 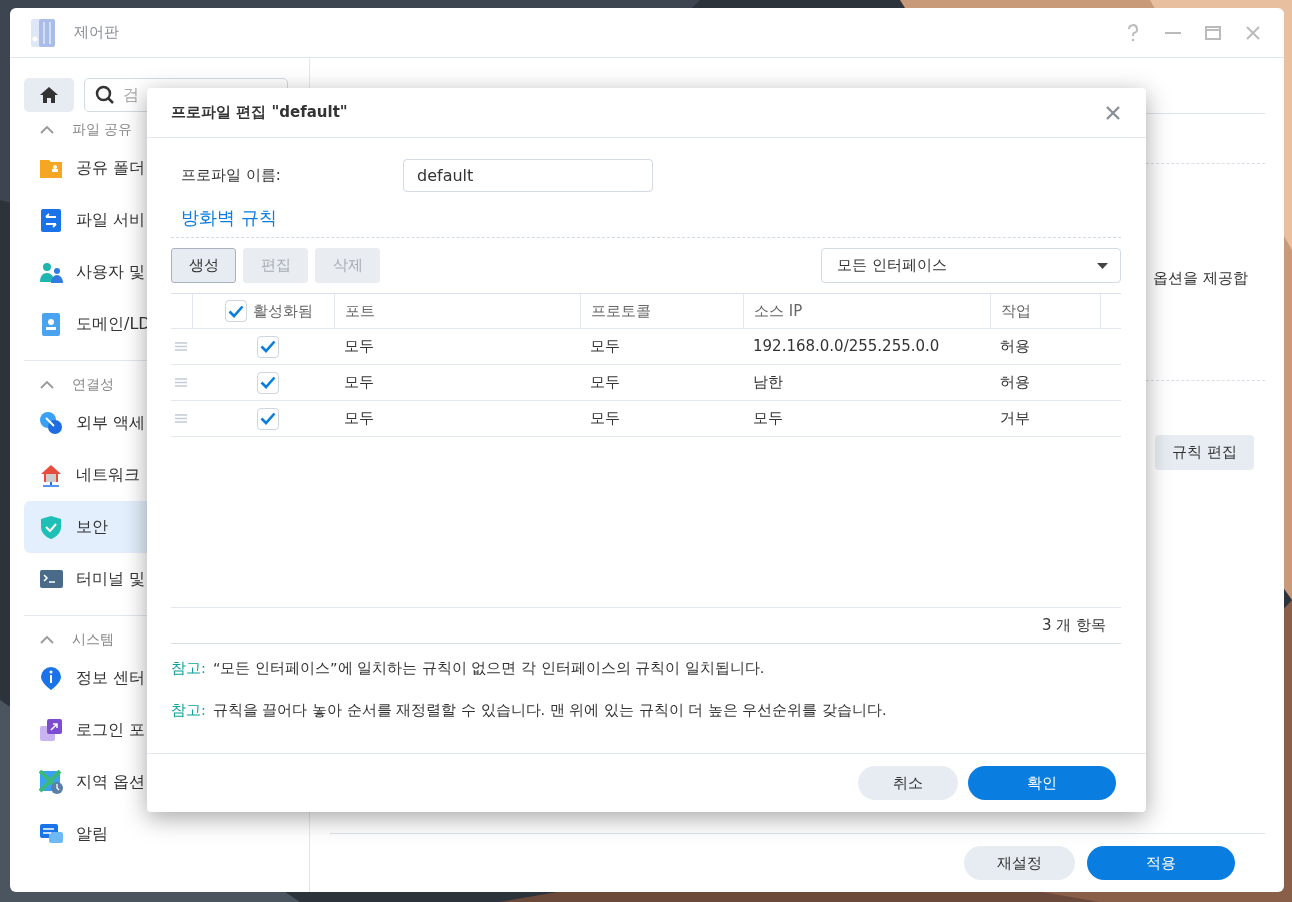 What do you see at coordinates (846, 347) in the screenshot?
I see `table-cell-text: 192.168.0.0/255.255.0.0` at bounding box center [846, 347].